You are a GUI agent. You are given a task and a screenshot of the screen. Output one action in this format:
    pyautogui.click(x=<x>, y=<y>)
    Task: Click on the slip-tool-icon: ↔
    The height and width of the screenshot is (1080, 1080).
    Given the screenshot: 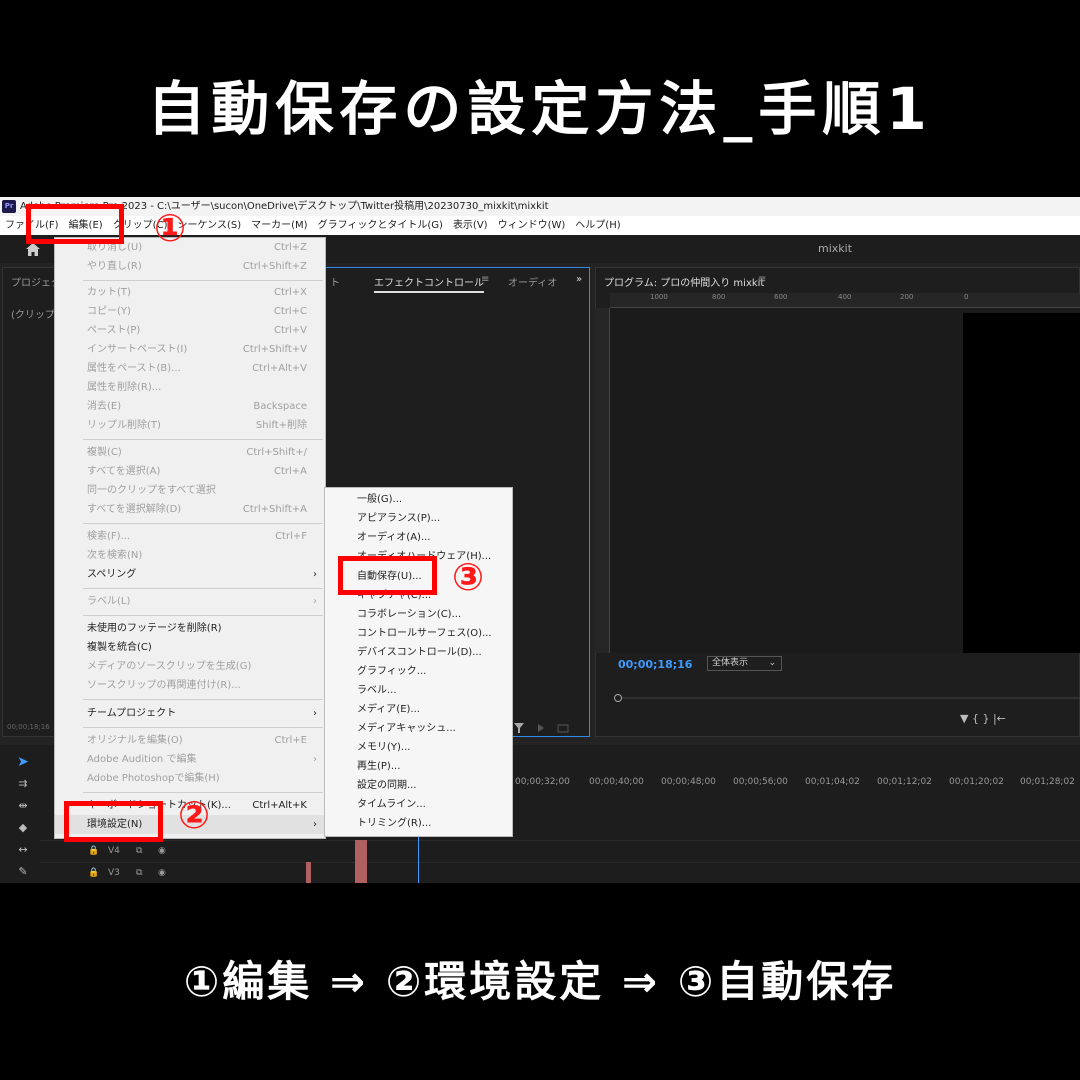 What is the action you would take?
    pyautogui.click(x=23, y=850)
    